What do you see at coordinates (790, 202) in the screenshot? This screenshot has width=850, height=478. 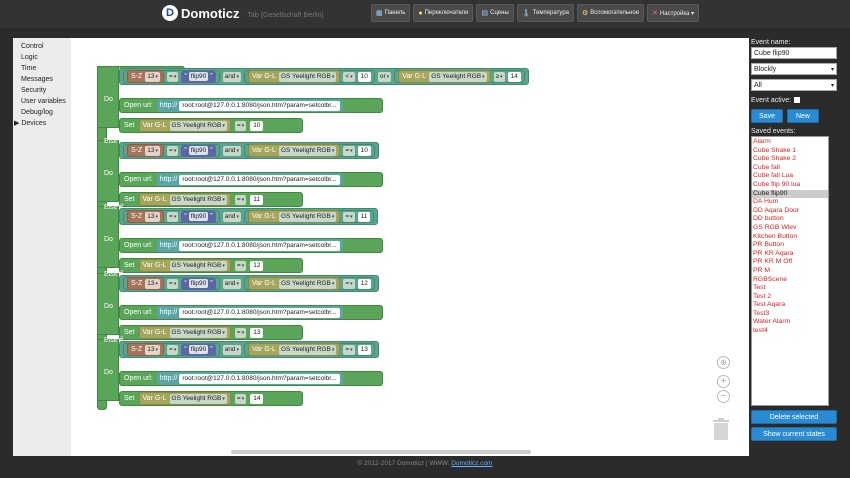 I see `saved-event-item: DA Hum` at bounding box center [790, 202].